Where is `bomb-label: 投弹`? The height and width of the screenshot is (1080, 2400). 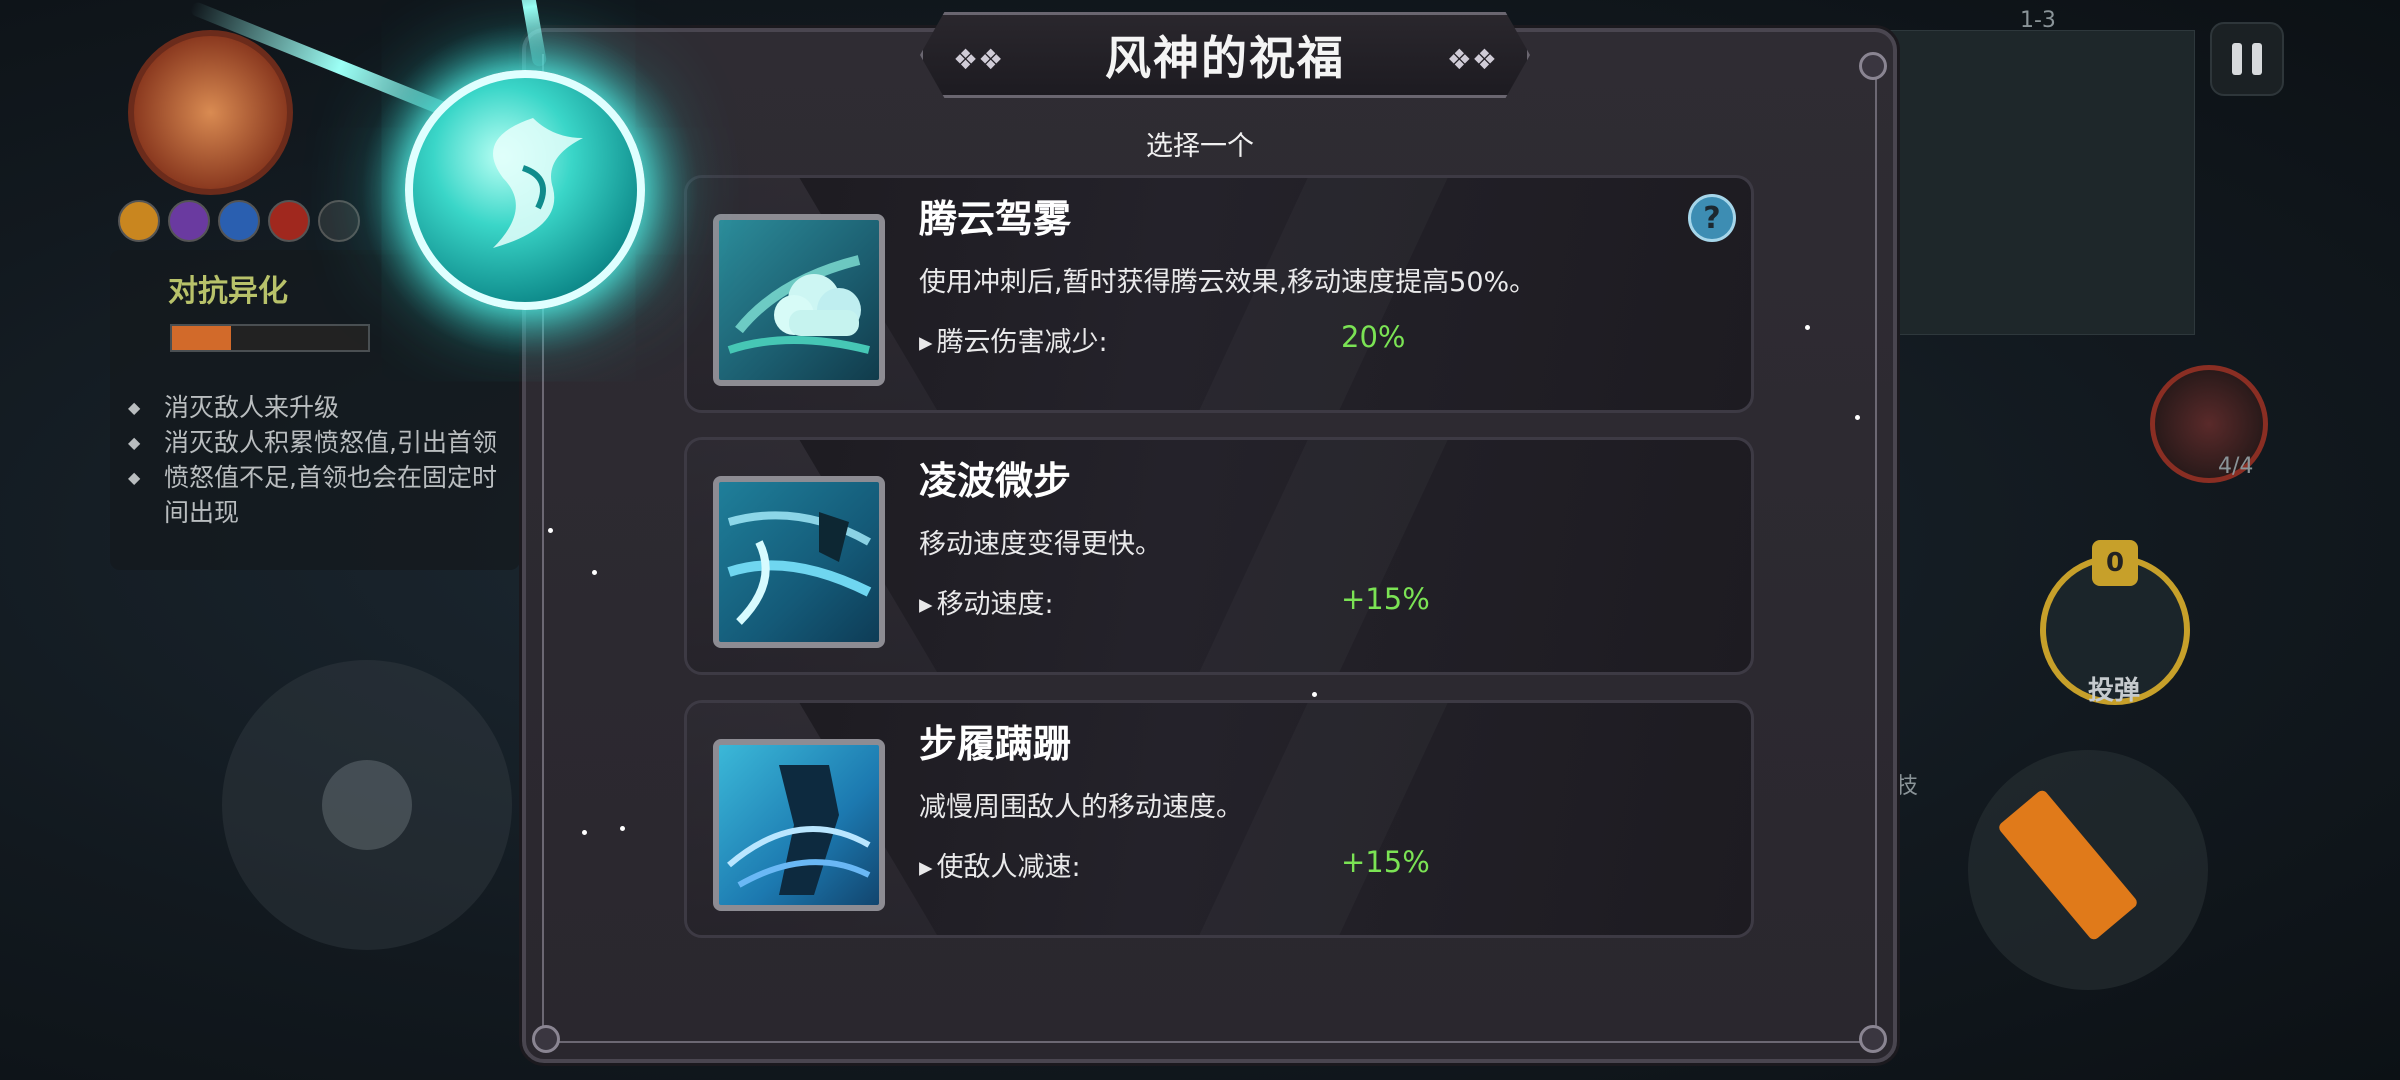 bomb-label: 投弹 is located at coordinates (2114, 691).